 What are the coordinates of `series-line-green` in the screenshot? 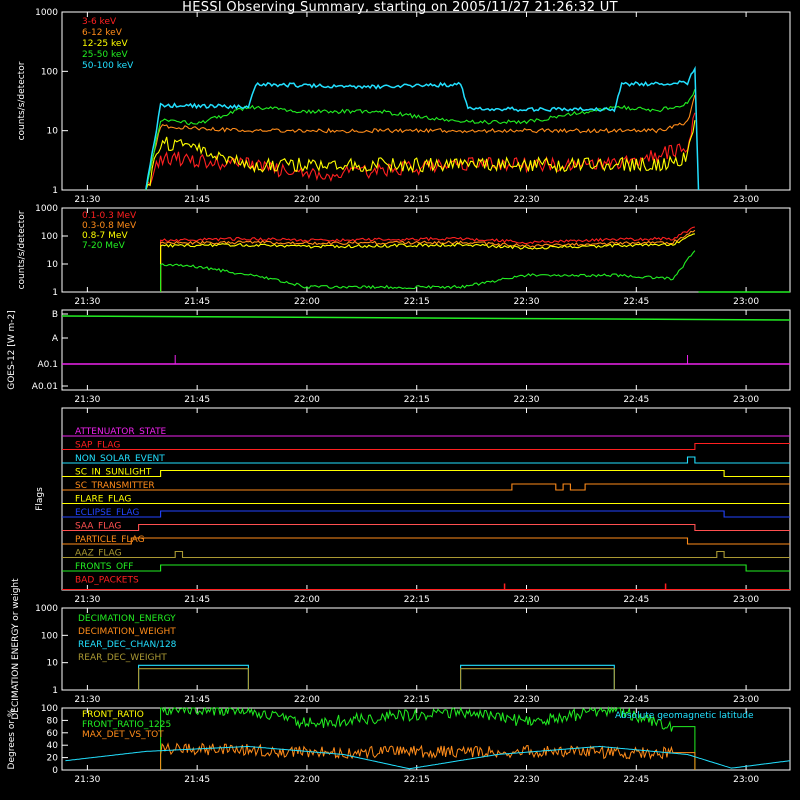 It's located at (420, 139).